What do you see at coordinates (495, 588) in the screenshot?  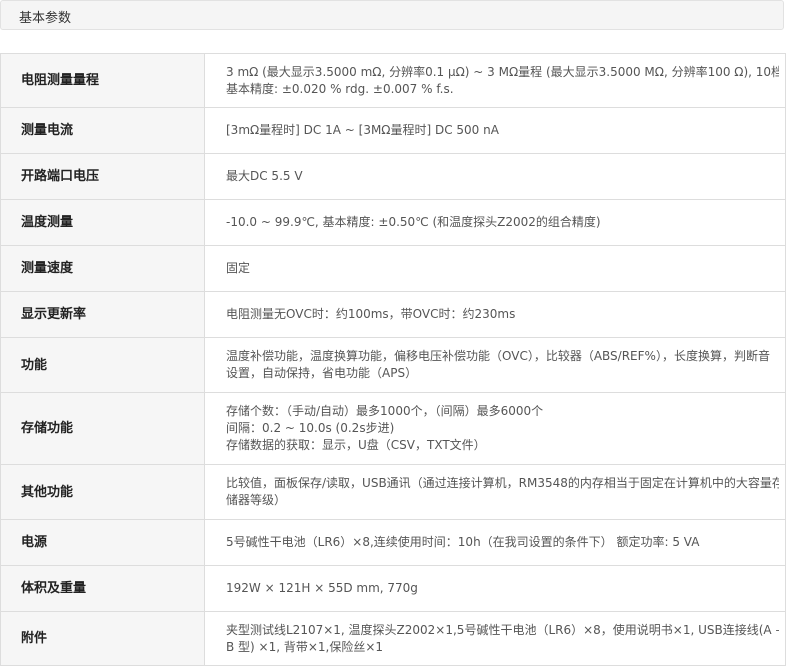 I see `row-value: 192W × 121H × 55D mm, 770g` at bounding box center [495, 588].